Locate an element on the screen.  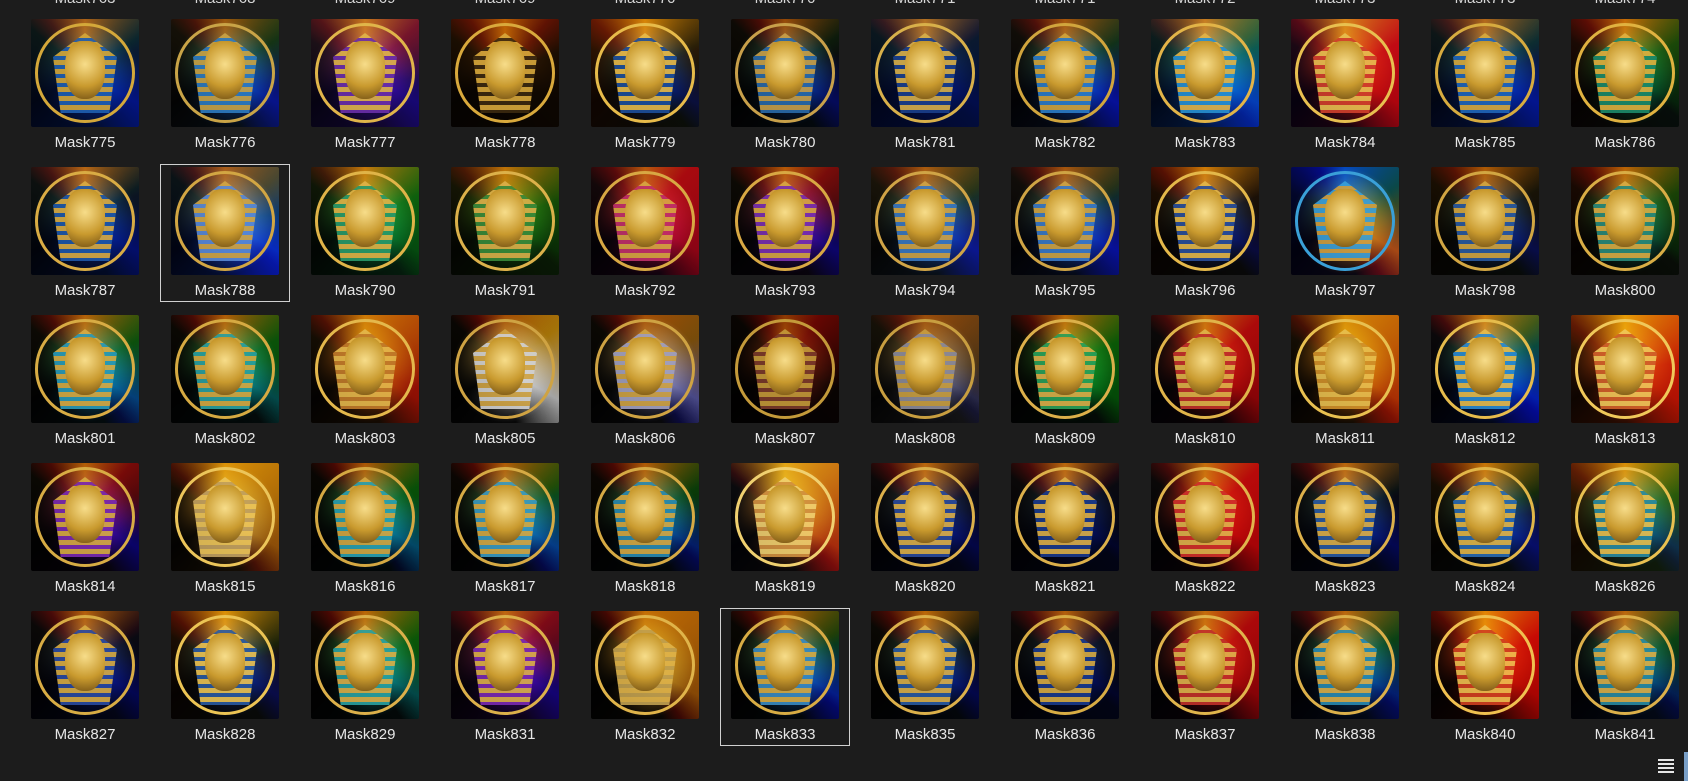
file-tile: Mask812 is located at coordinates (1485, 381).